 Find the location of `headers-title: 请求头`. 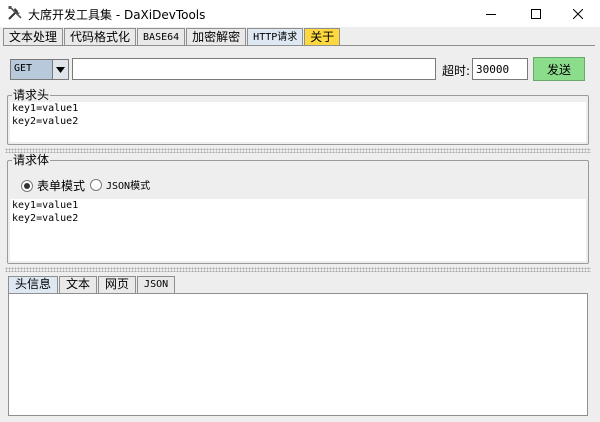

headers-title: 请求头 is located at coordinates (31, 95).